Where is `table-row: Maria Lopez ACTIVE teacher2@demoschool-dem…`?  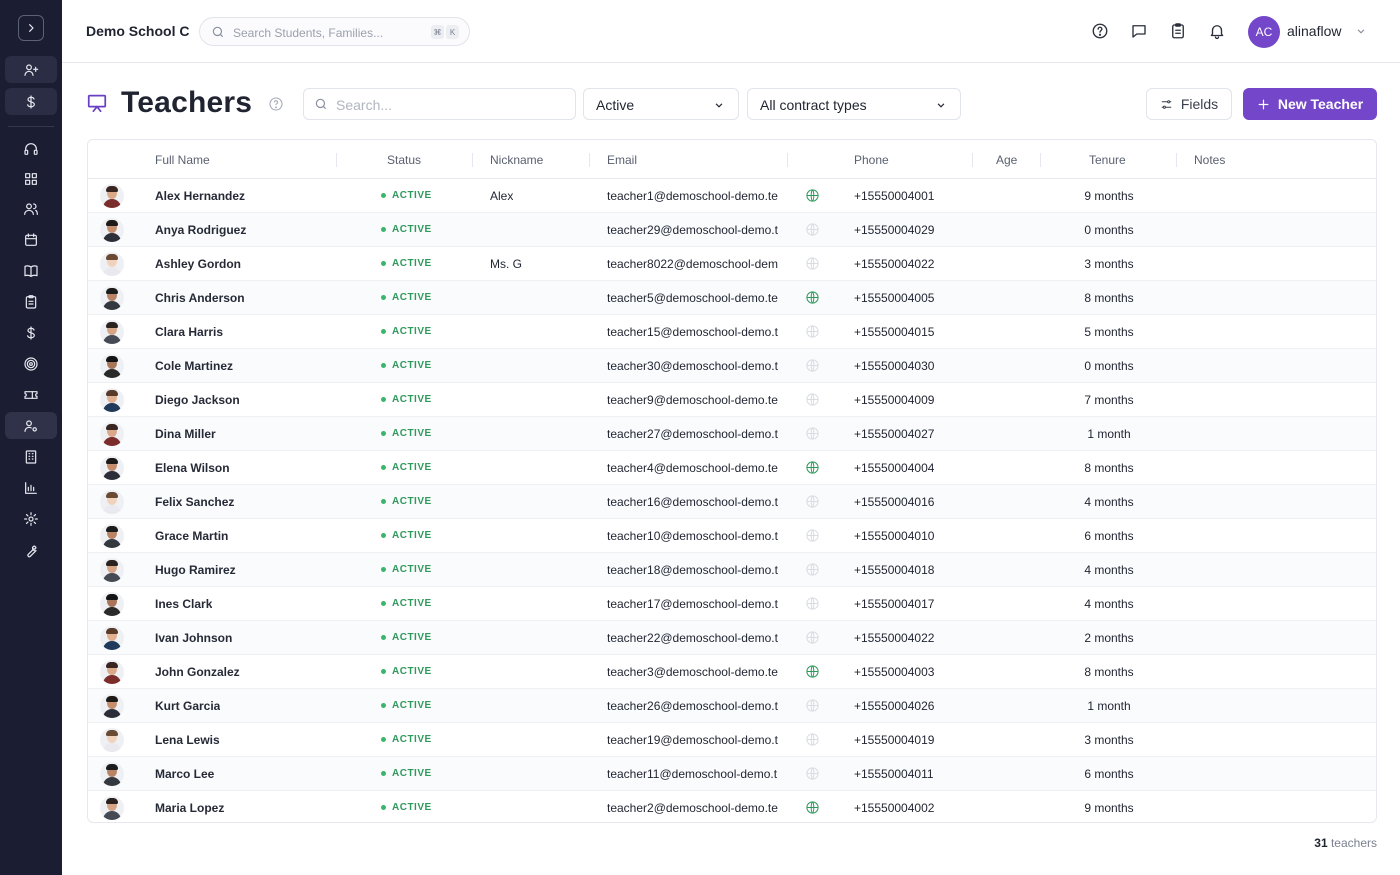 table-row: Maria Lopez ACTIVE teacher2@demoschool-dem… is located at coordinates (732, 806).